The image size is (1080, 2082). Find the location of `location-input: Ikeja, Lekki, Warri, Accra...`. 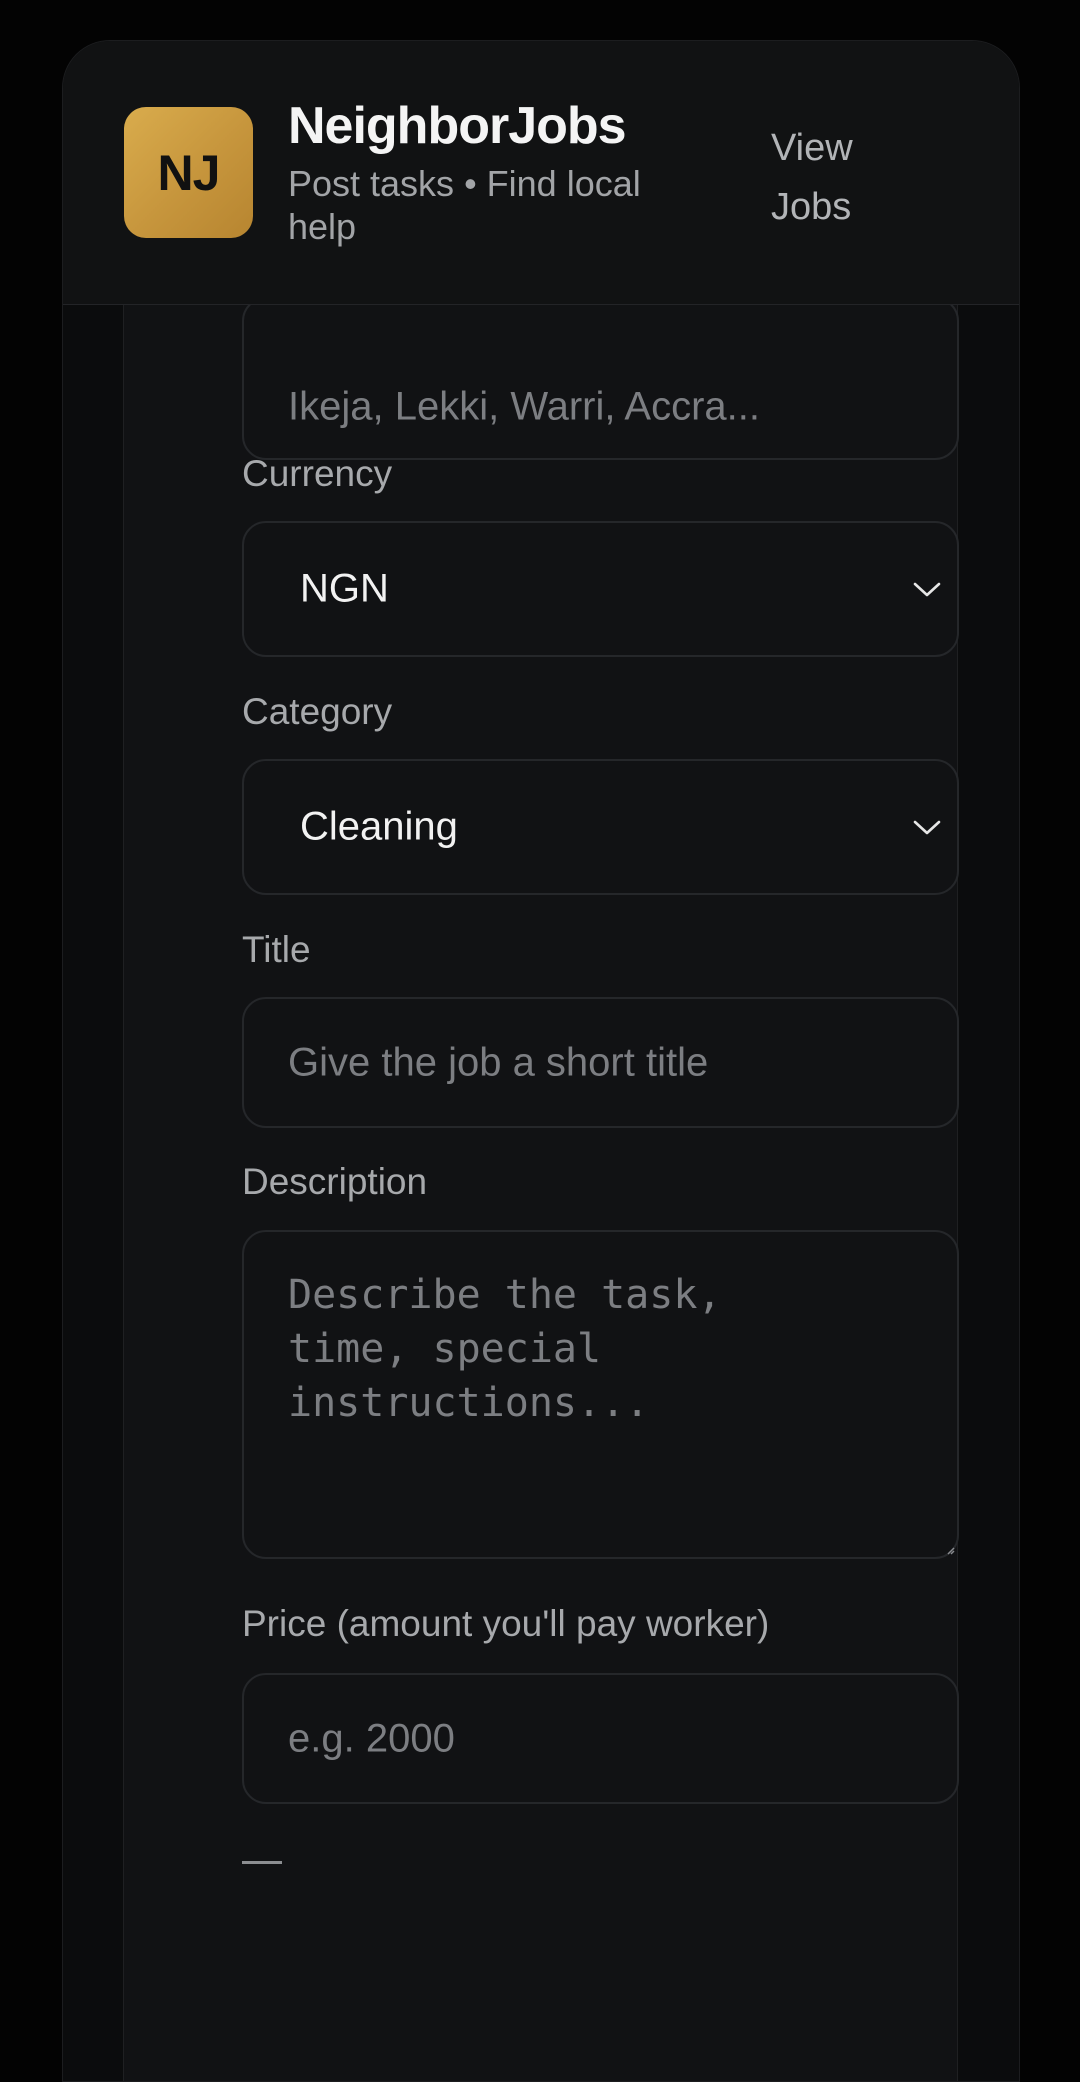

location-input: Ikeja, Lekki, Warri, Accra... is located at coordinates (600, 378).